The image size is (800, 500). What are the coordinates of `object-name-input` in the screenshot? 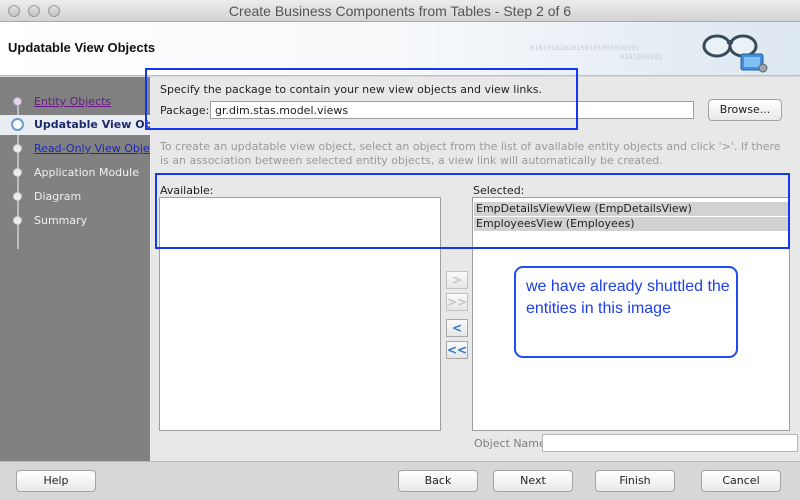 It's located at (670, 443).